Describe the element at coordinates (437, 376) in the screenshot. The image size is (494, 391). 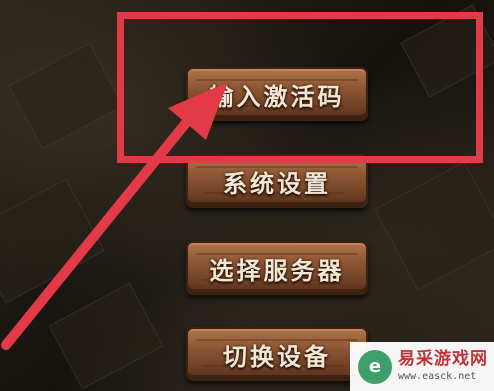
I see `watermark-url: www.easck.net` at that location.